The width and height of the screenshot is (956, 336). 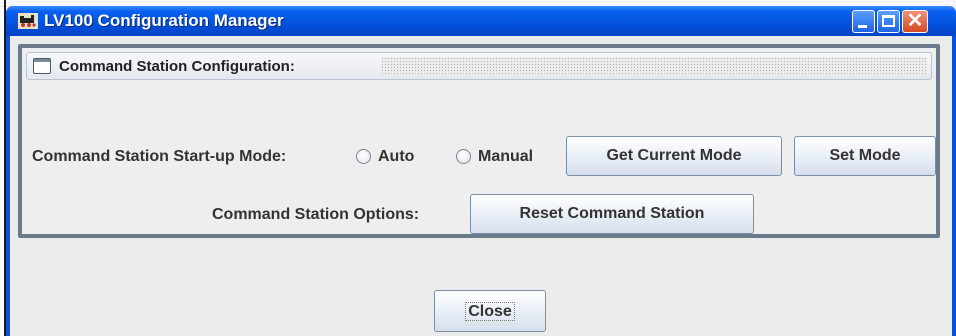 I want to click on radio-manual-label: Manual, so click(x=505, y=157).